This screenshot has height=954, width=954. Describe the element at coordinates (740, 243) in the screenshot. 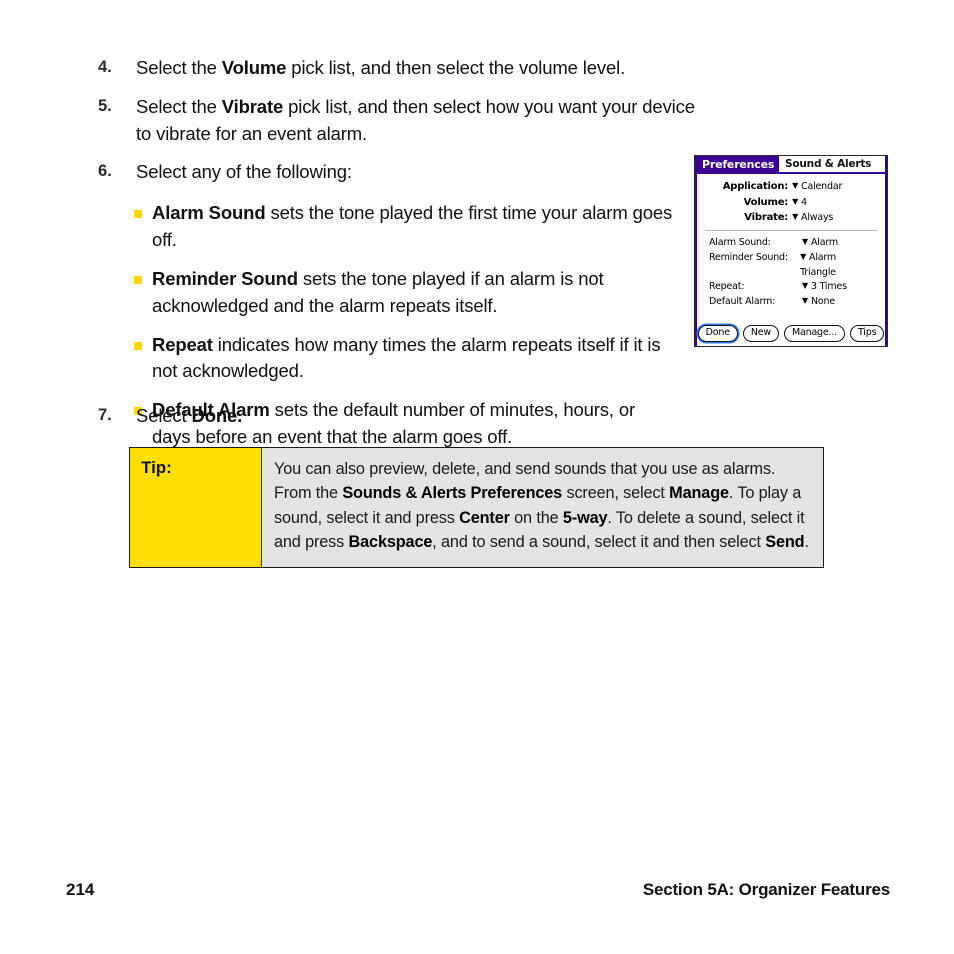

I see `field-label: Alarm Sound:` at that location.